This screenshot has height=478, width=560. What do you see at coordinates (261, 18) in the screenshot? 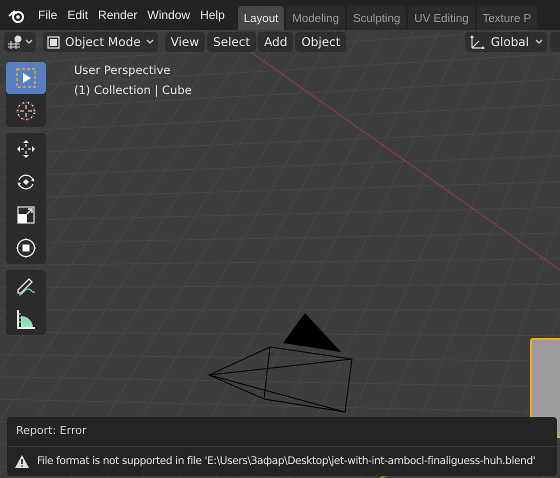
I see `workspace-tab: Layout` at bounding box center [261, 18].